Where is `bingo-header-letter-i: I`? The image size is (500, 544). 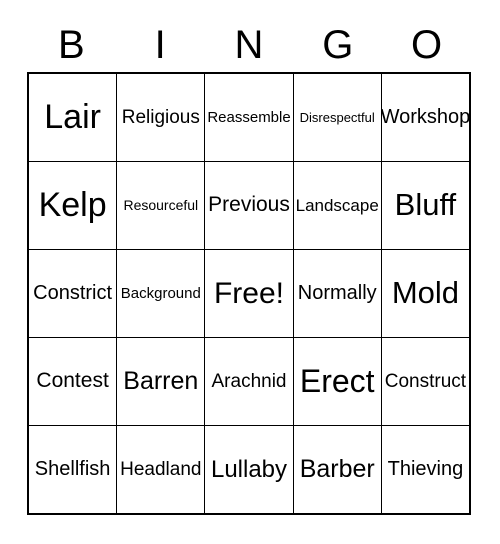
bingo-header-letter-i: I is located at coordinates (160, 45).